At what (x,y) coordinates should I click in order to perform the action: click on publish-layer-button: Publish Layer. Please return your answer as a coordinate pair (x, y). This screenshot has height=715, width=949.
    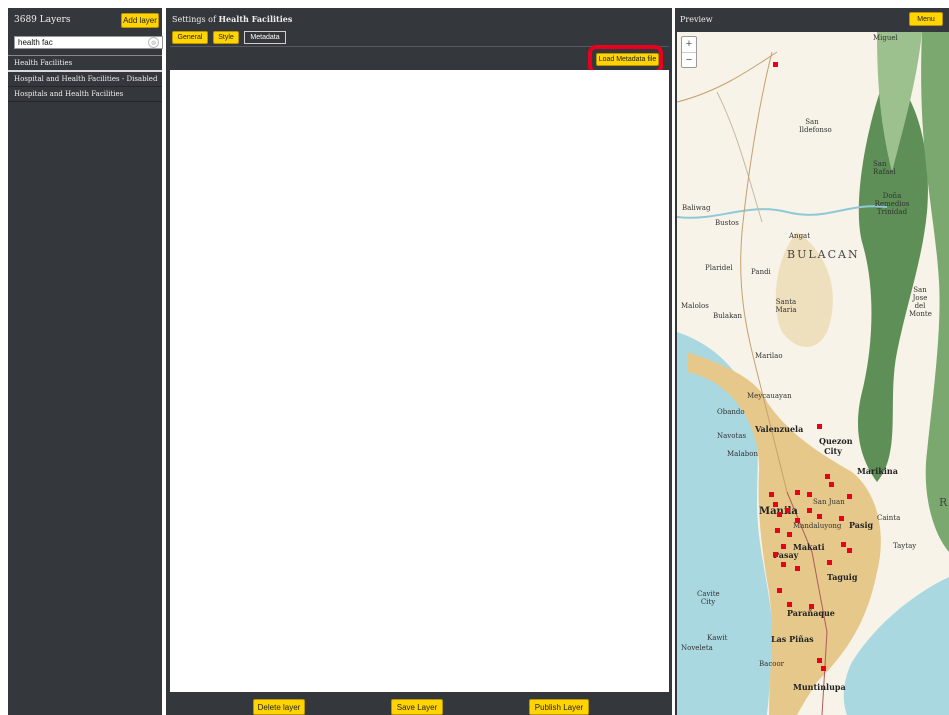
    Looking at the image, I should click on (559, 707).